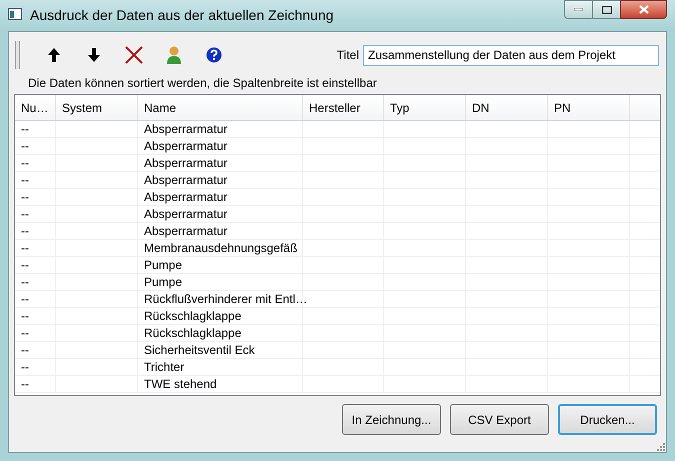 The height and width of the screenshot is (461, 675). Describe the element at coordinates (94, 55) in the screenshot. I see `arrow-down-icon` at that location.